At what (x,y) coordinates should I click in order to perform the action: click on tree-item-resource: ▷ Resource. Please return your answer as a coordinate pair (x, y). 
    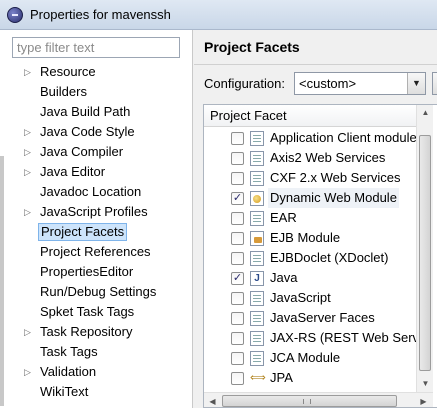
    Looking at the image, I should click on (96, 72).